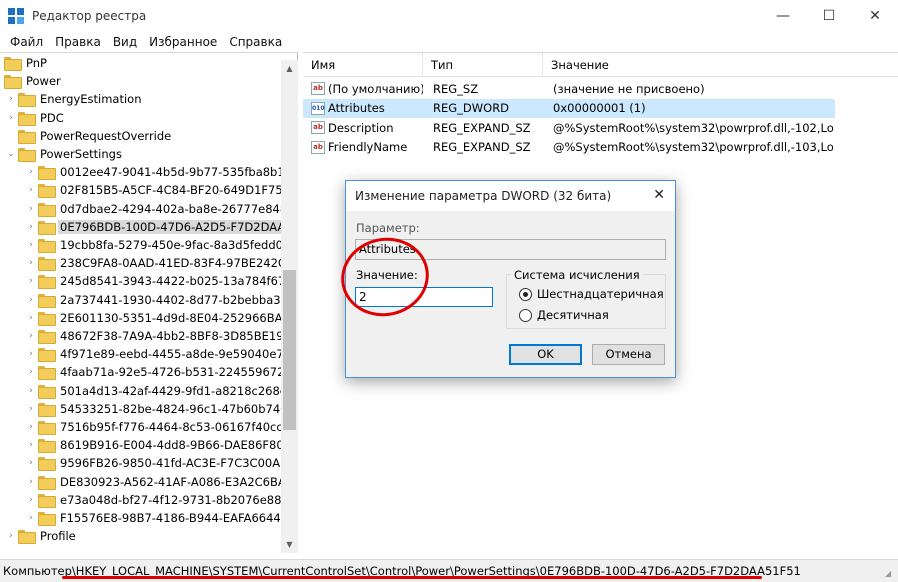  I want to click on tree-item: › 54533251-82be-4824-96c1-47b60b740d00, so click(160, 409).